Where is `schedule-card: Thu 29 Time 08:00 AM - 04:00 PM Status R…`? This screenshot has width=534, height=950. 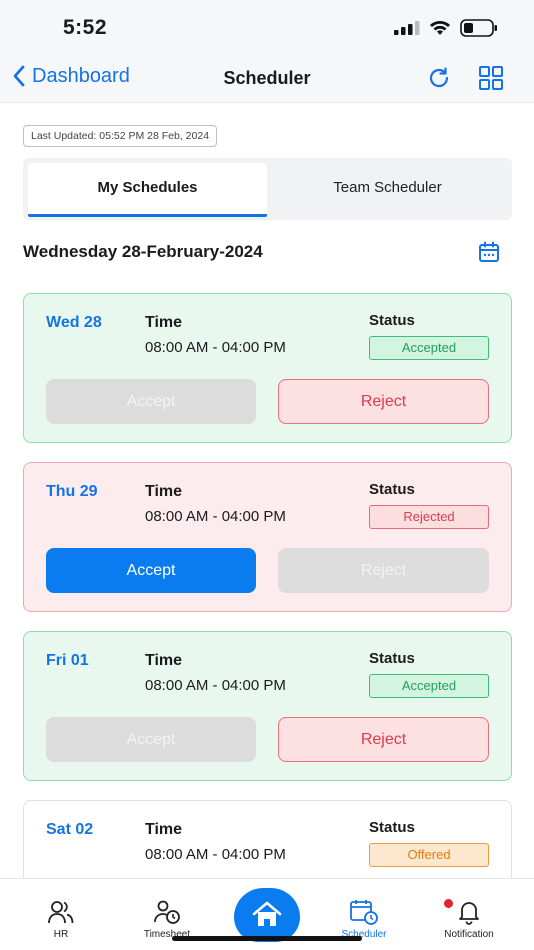 schedule-card: Thu 29 Time 08:00 AM - 04:00 PM Status R… is located at coordinates (267, 537).